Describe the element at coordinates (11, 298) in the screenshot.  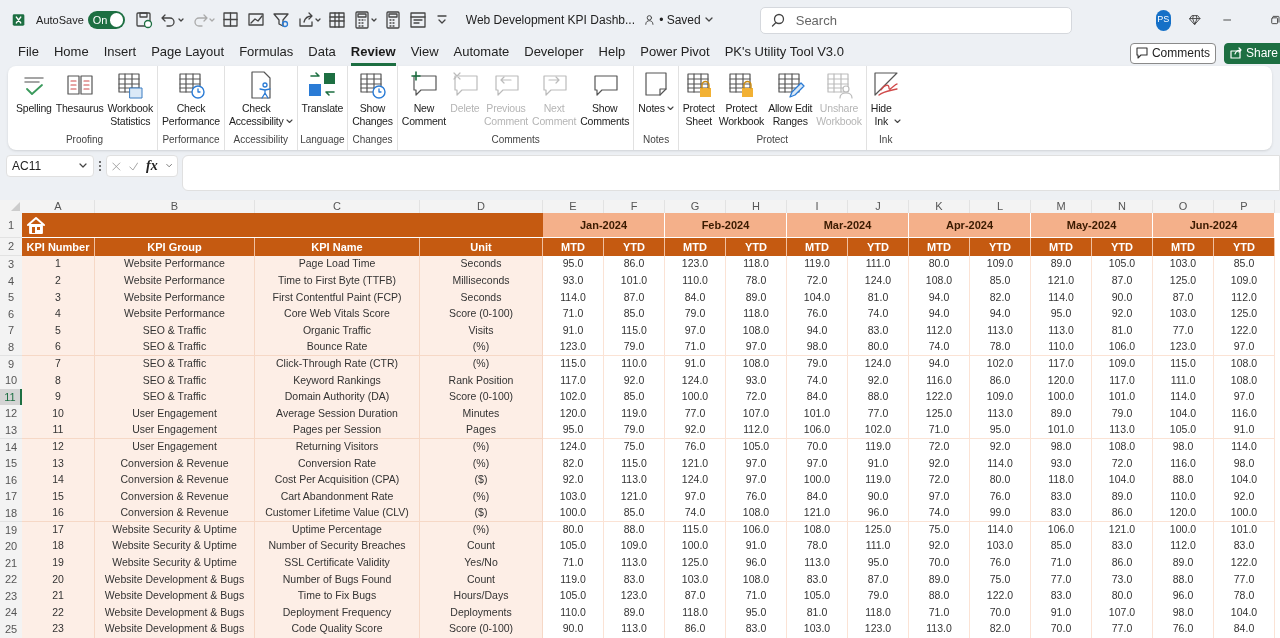
I see `row-number: 5` at that location.